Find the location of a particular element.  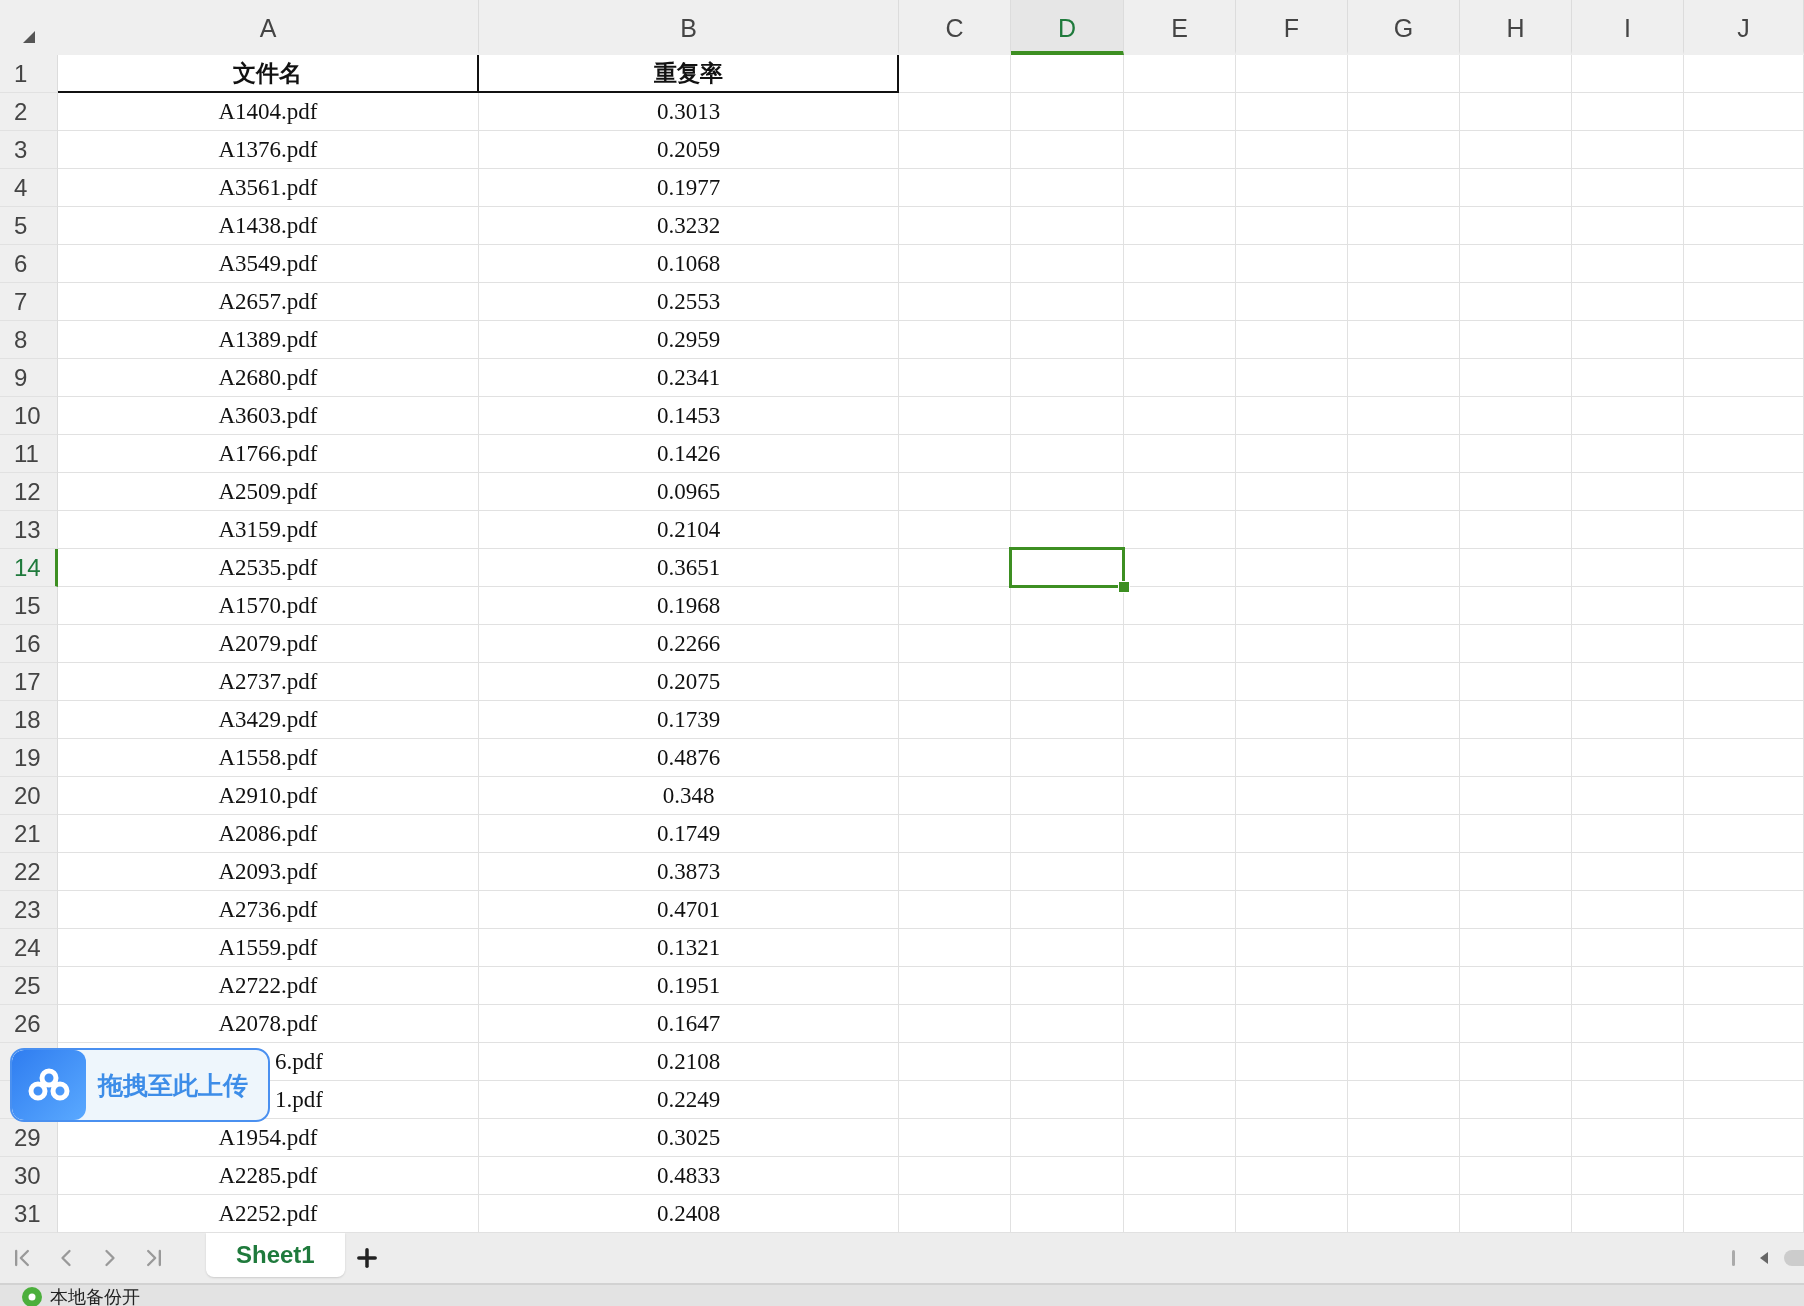

table-cell: A1404.pdf is located at coordinates (268, 112).